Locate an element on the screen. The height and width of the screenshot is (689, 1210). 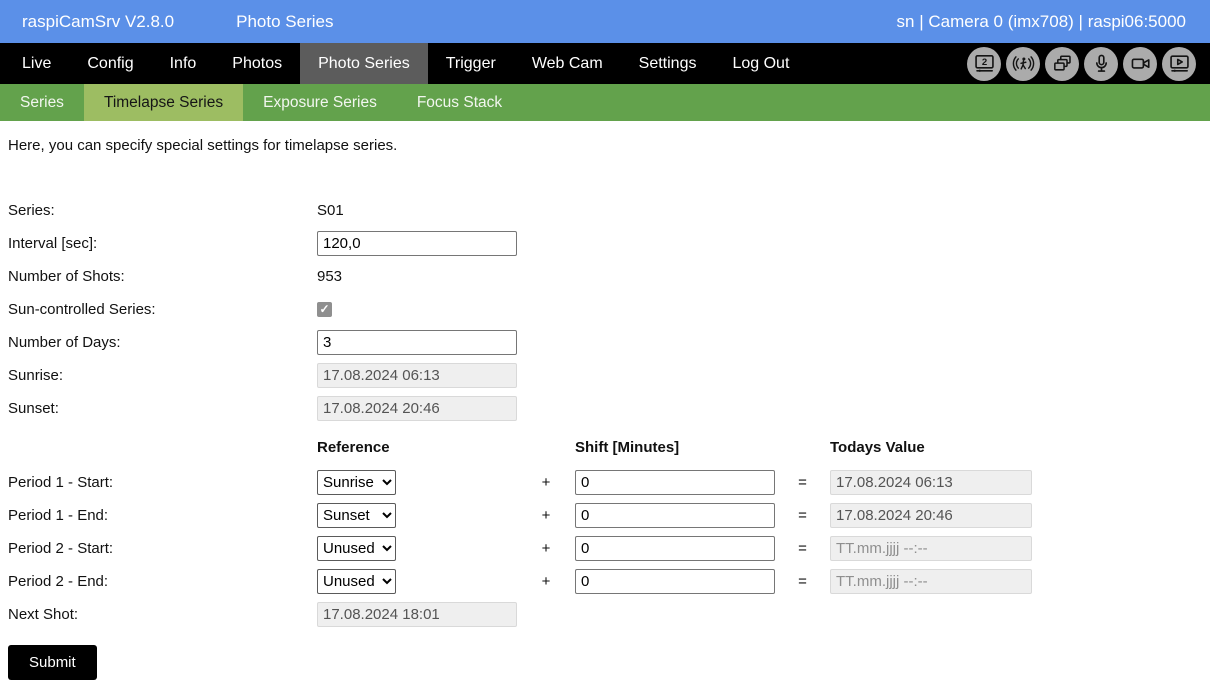
period1-start-row: Period 1 - Start: Sunrise + = is located at coordinates (609, 482).